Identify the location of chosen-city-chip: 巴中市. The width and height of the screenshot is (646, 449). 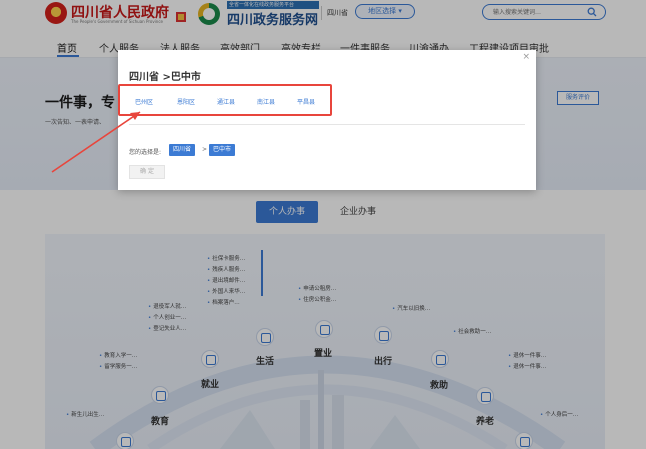
(222, 150).